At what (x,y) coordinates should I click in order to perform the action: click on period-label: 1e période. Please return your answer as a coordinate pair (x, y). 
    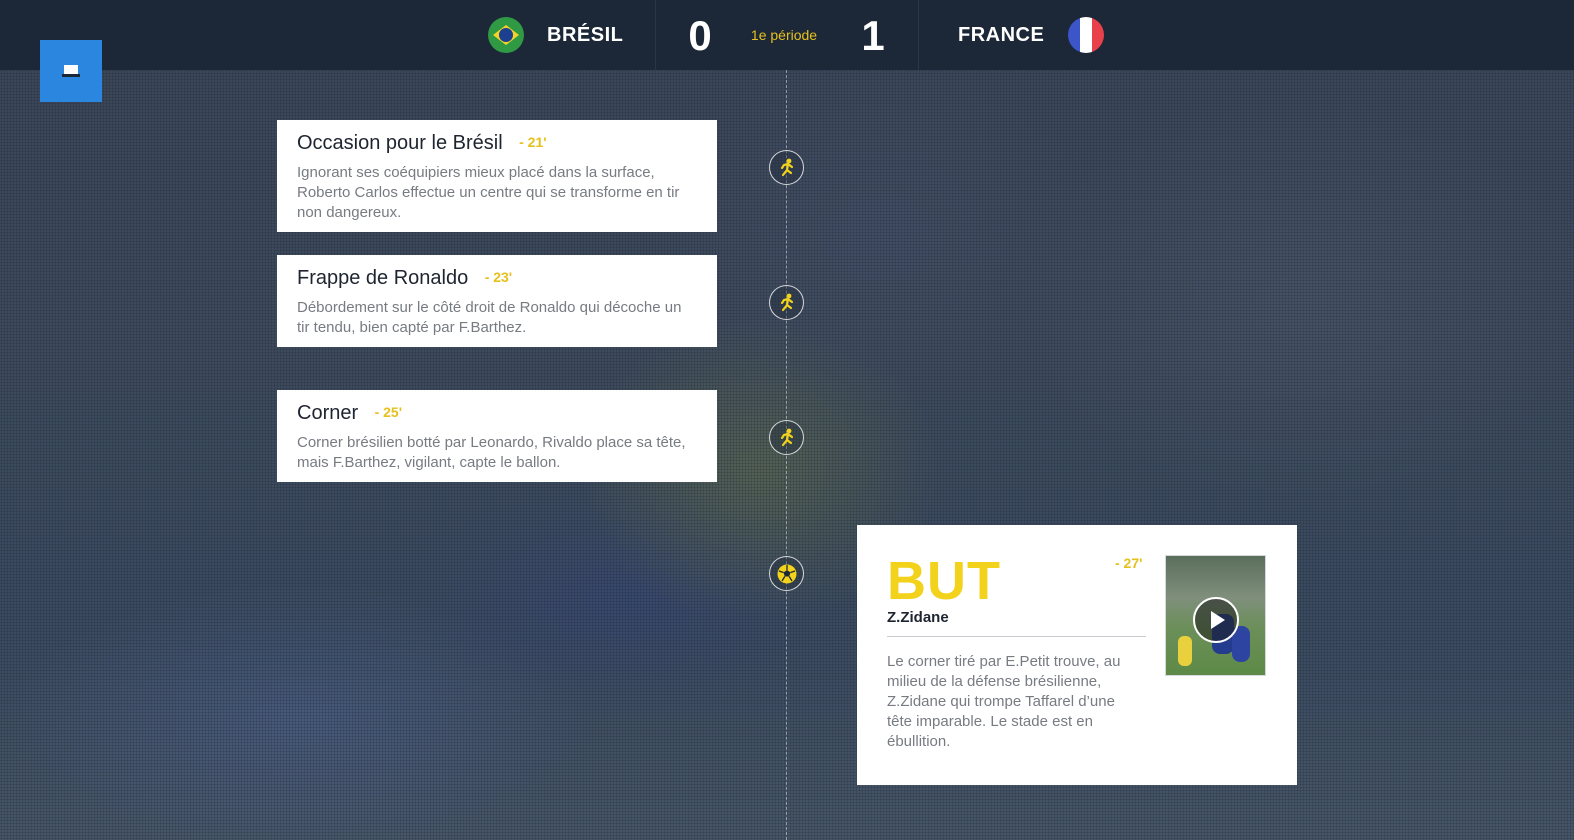
    Looking at the image, I should click on (784, 35).